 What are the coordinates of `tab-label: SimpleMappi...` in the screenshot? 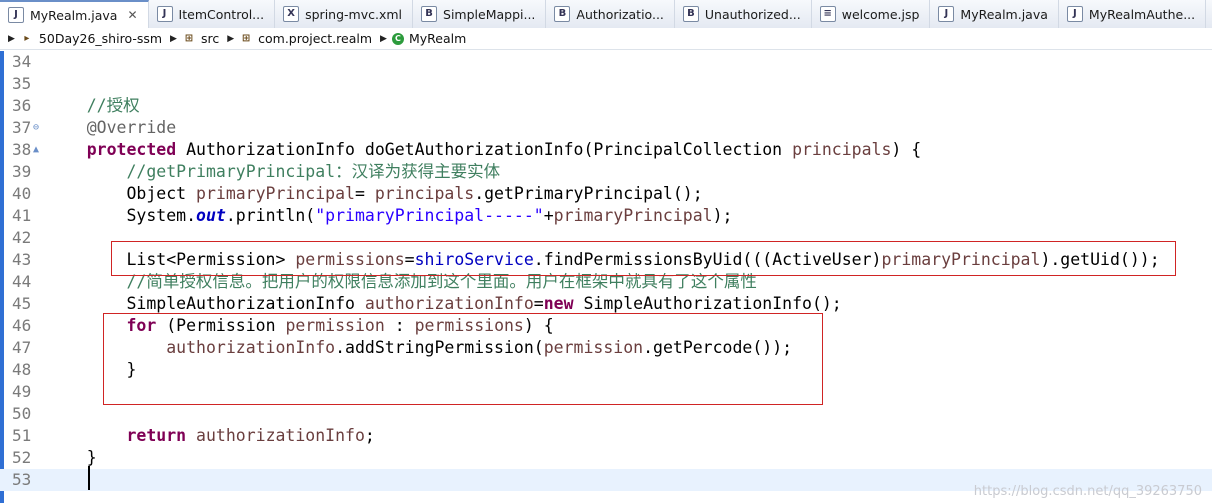 It's located at (489, 14).